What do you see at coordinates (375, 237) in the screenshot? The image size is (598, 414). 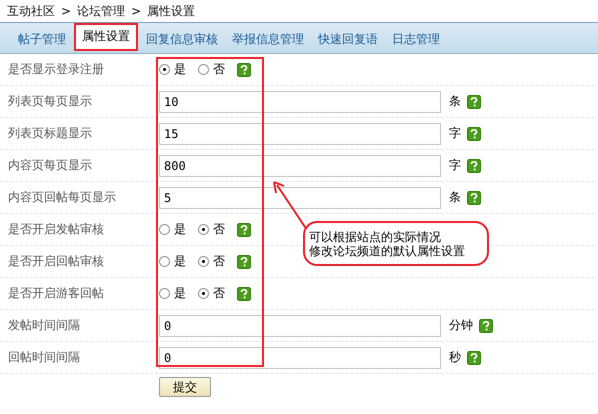 I see `callout-text: 可以根据站点的实际情况` at bounding box center [375, 237].